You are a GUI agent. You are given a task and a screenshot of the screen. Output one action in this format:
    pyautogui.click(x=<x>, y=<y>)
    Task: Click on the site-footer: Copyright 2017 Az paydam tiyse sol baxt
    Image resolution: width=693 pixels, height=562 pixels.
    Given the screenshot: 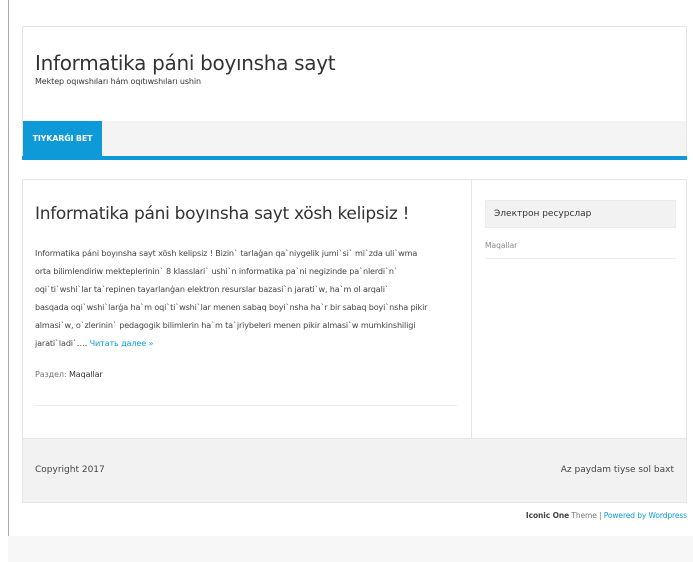 What is the action you would take?
    pyautogui.click(x=354, y=471)
    